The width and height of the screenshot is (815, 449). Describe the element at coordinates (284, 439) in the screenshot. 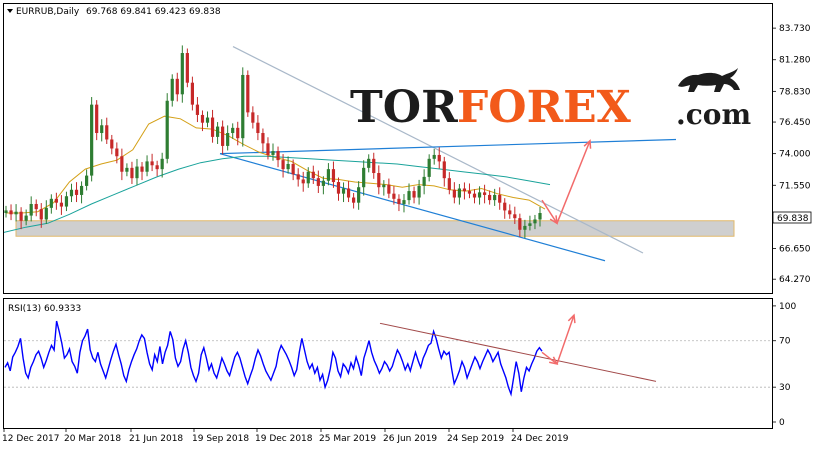

I see `time-tick-label: 19 Dec 2018` at that location.